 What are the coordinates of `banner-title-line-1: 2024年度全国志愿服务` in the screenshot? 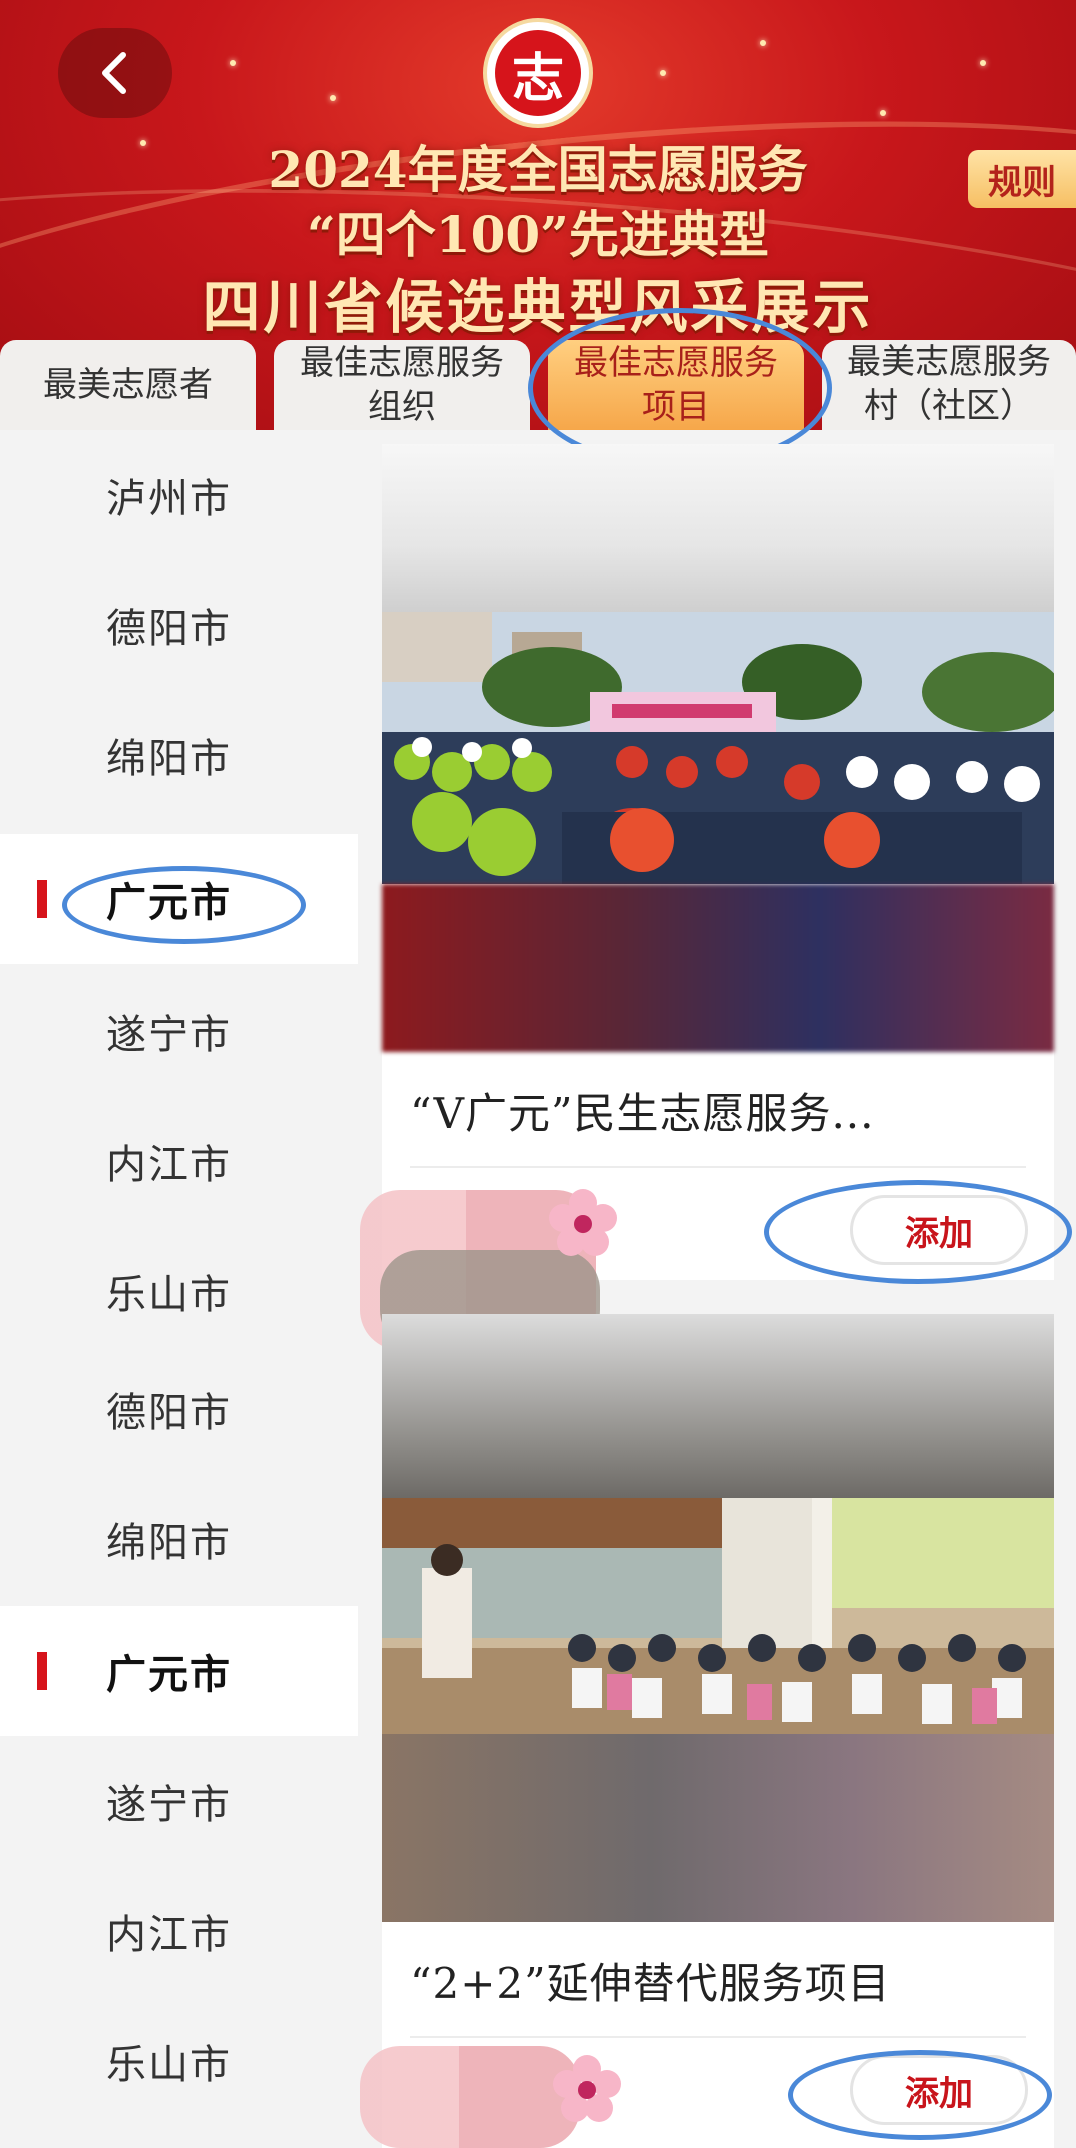 It's located at (538, 169).